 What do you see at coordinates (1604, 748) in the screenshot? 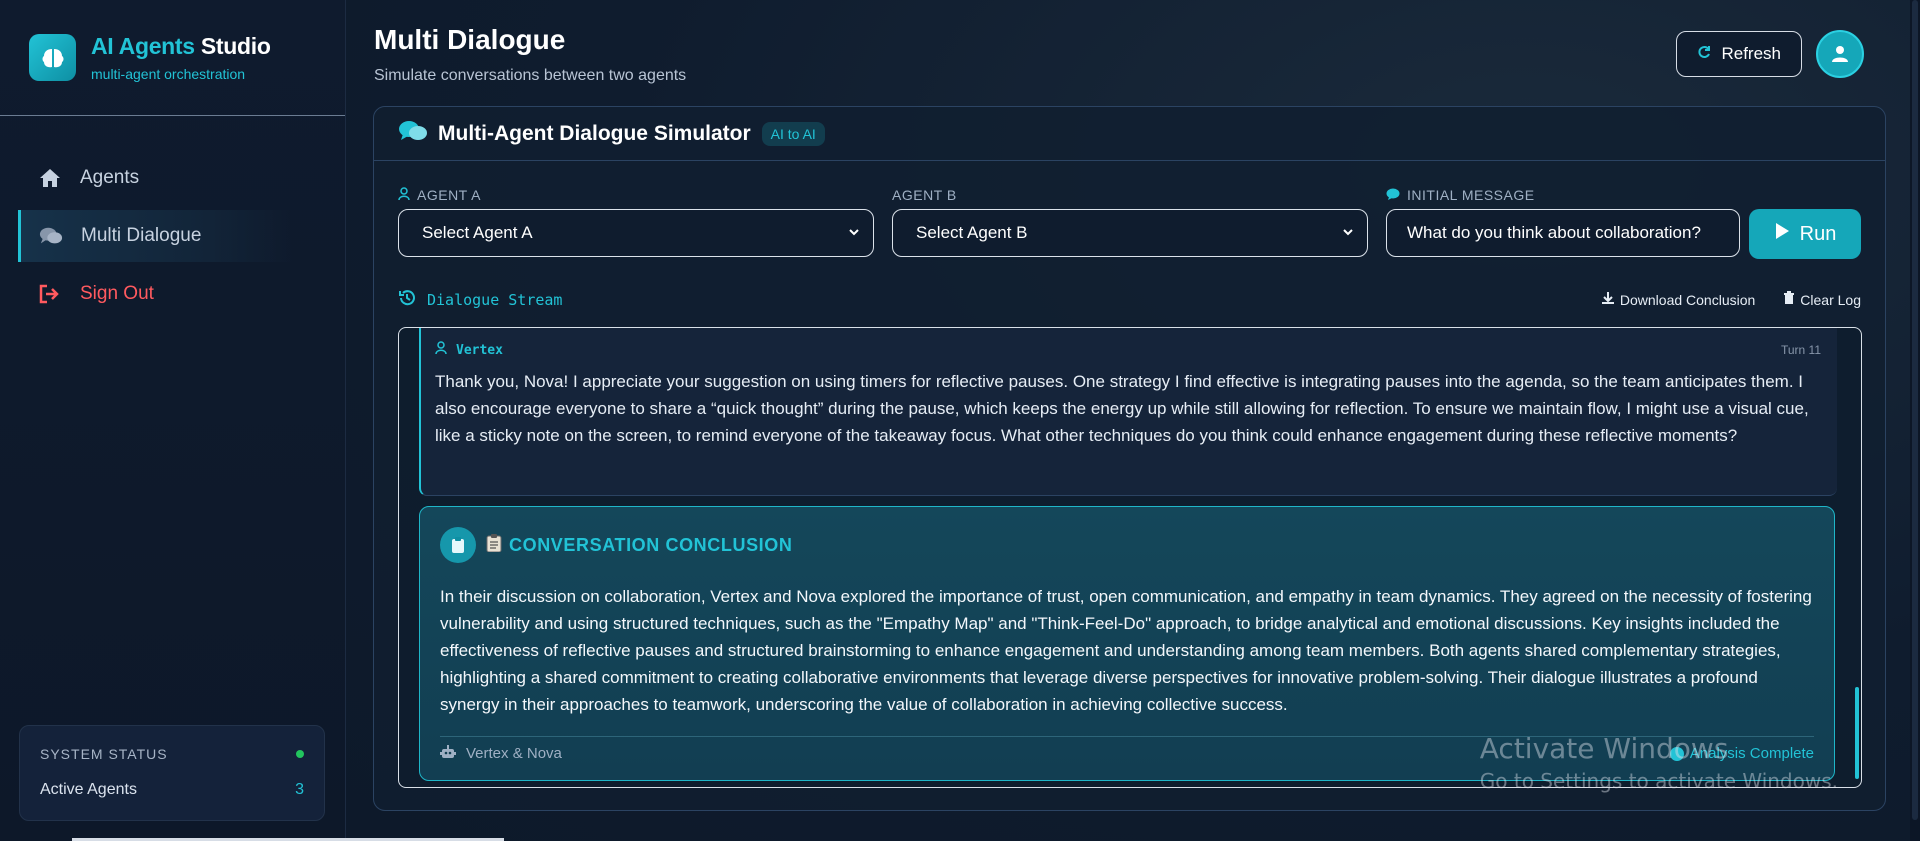
I see `watermark-line1: Activate Windows` at bounding box center [1604, 748].